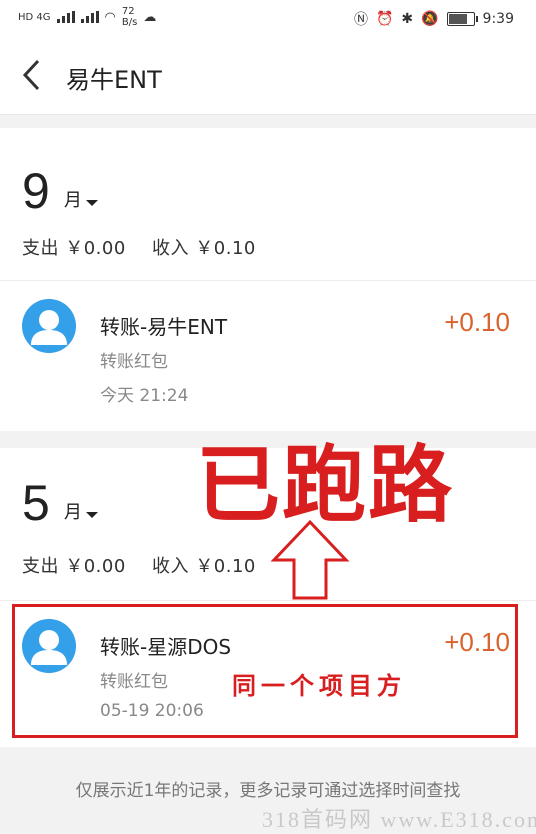 This screenshot has height=834, width=536. I want to click on net-speed: 72 B/s, so click(129, 17).